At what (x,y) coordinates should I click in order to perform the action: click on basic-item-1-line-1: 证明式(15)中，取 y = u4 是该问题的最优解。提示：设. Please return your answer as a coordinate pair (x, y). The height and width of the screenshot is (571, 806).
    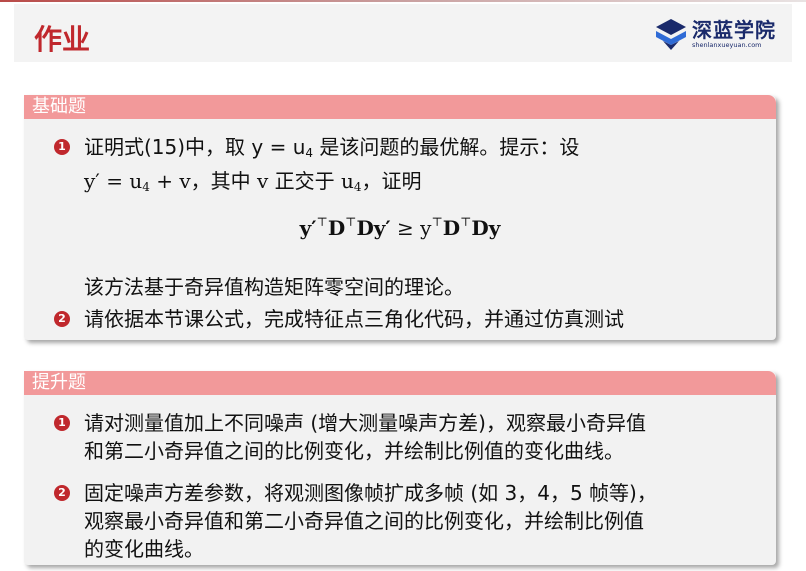
    Looking at the image, I should click on (332, 147).